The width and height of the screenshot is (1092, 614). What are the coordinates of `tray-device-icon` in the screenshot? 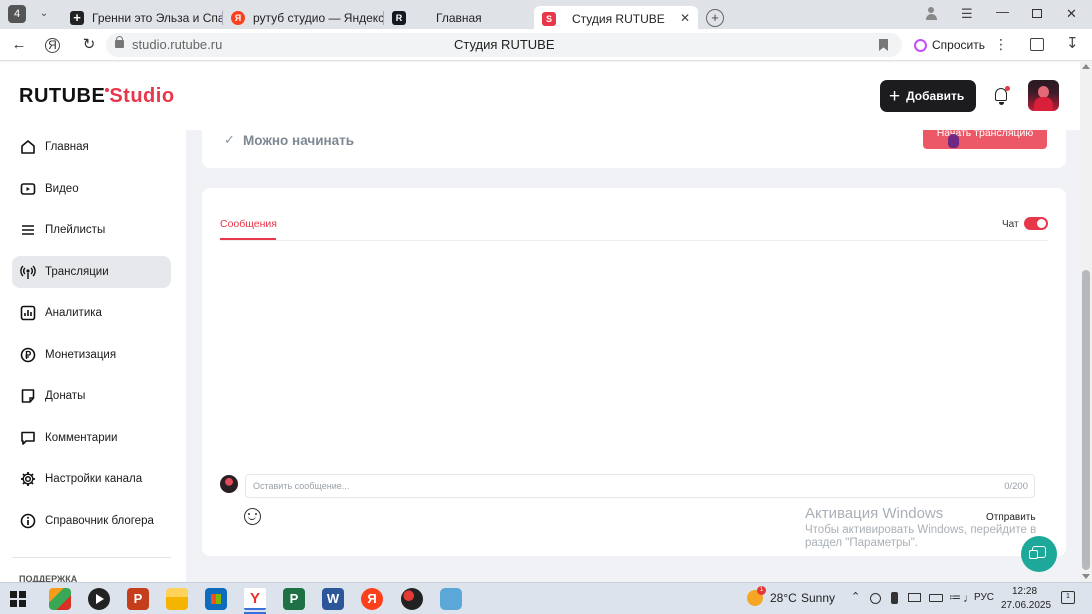 It's located at (894, 598).